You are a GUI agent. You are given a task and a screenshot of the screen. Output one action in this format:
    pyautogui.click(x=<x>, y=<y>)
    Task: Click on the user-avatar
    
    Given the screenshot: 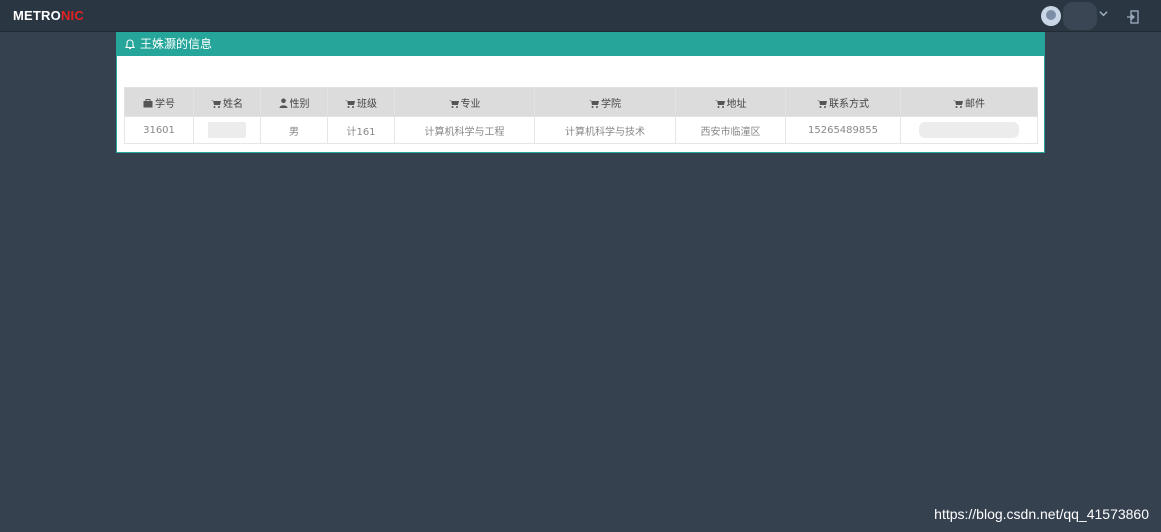 What is the action you would take?
    pyautogui.click(x=1051, y=16)
    